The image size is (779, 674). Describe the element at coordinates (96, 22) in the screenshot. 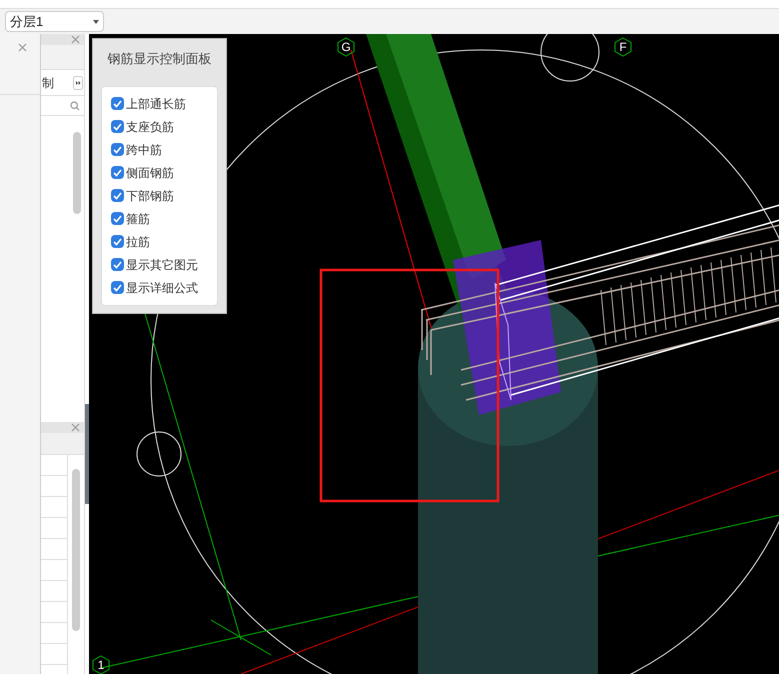

I see `caret-icon` at that location.